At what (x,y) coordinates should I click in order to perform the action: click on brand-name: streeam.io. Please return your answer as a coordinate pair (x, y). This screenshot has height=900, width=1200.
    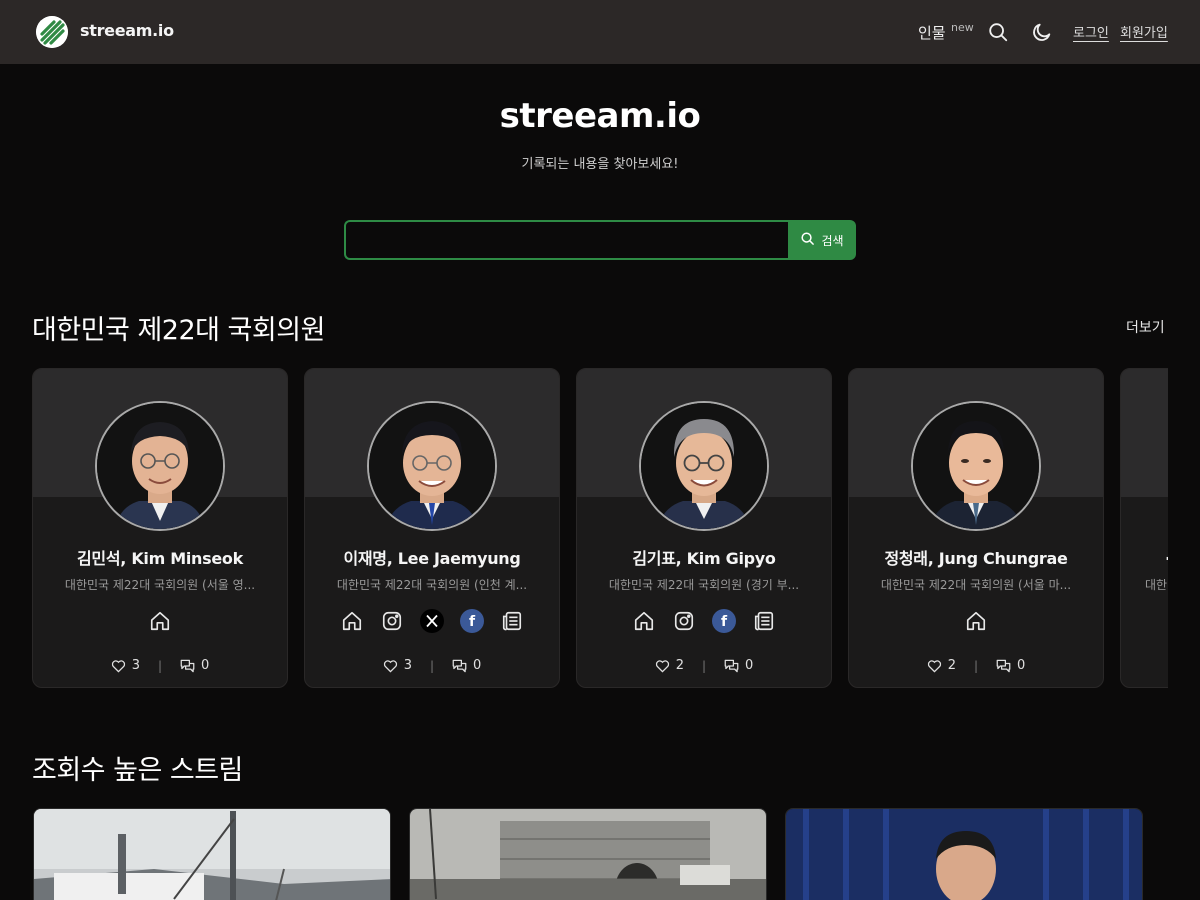
    Looking at the image, I should click on (127, 30).